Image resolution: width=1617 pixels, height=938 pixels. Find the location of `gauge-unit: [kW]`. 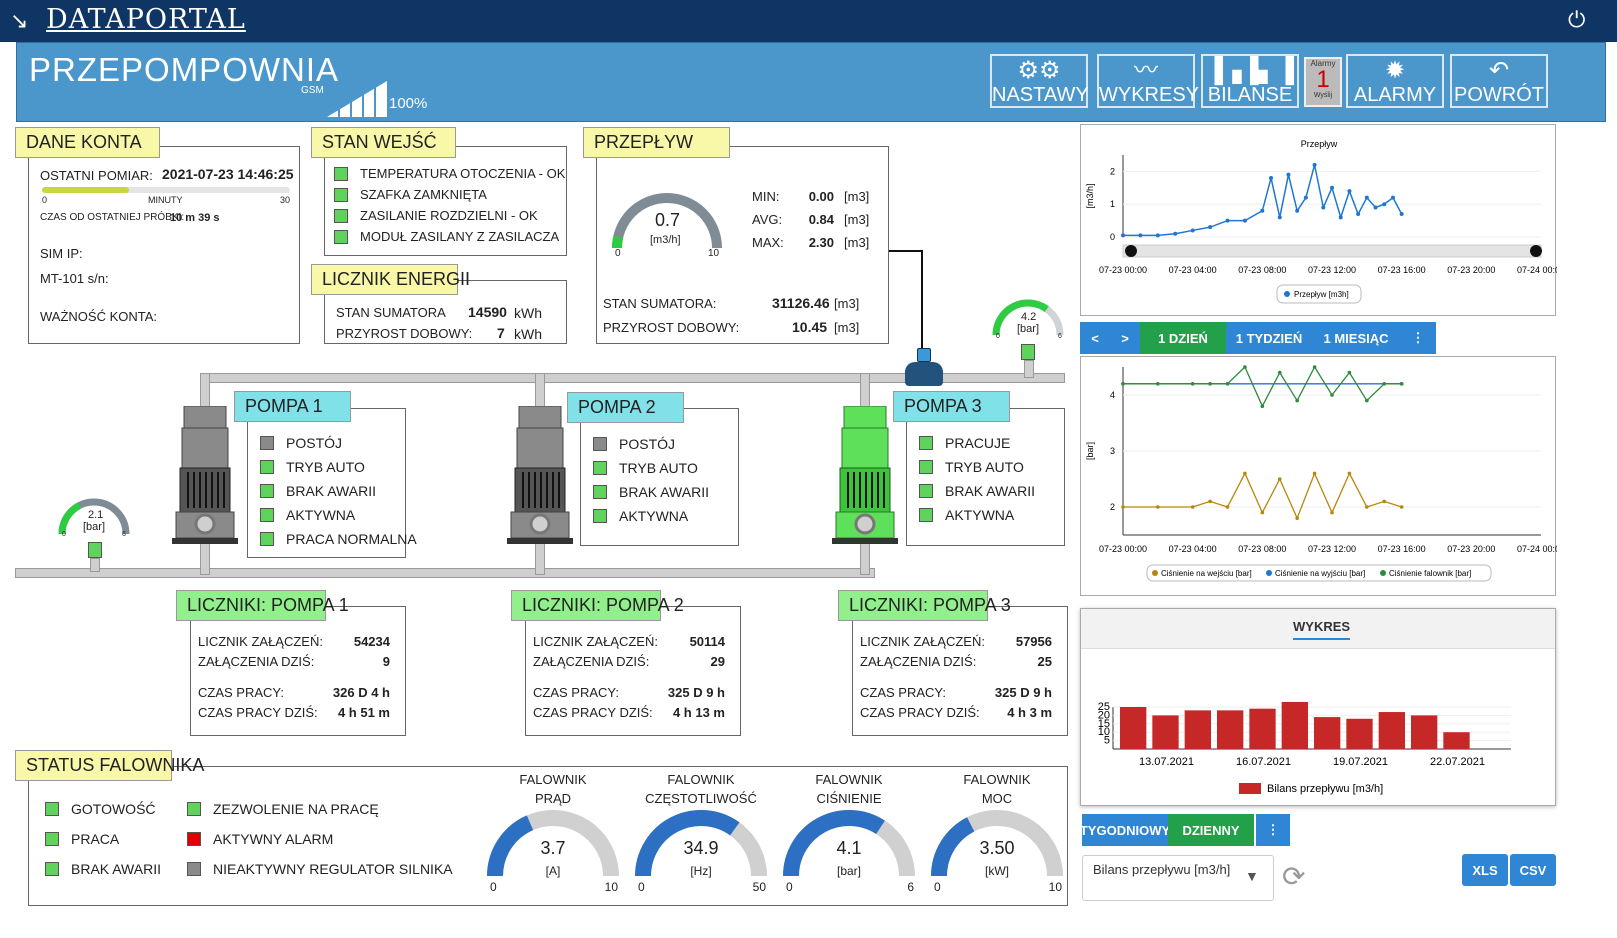

gauge-unit: [kW] is located at coordinates (997, 871).